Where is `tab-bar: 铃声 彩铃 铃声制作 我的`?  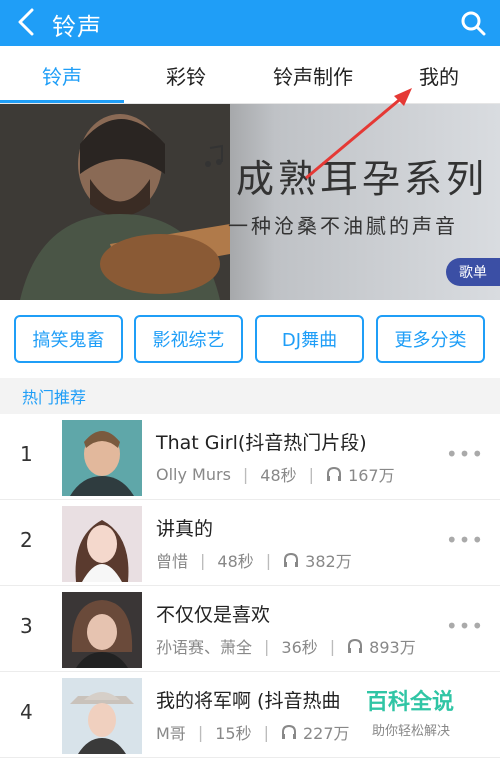 tab-bar: 铃声 彩铃 铃声制作 我的 is located at coordinates (250, 75).